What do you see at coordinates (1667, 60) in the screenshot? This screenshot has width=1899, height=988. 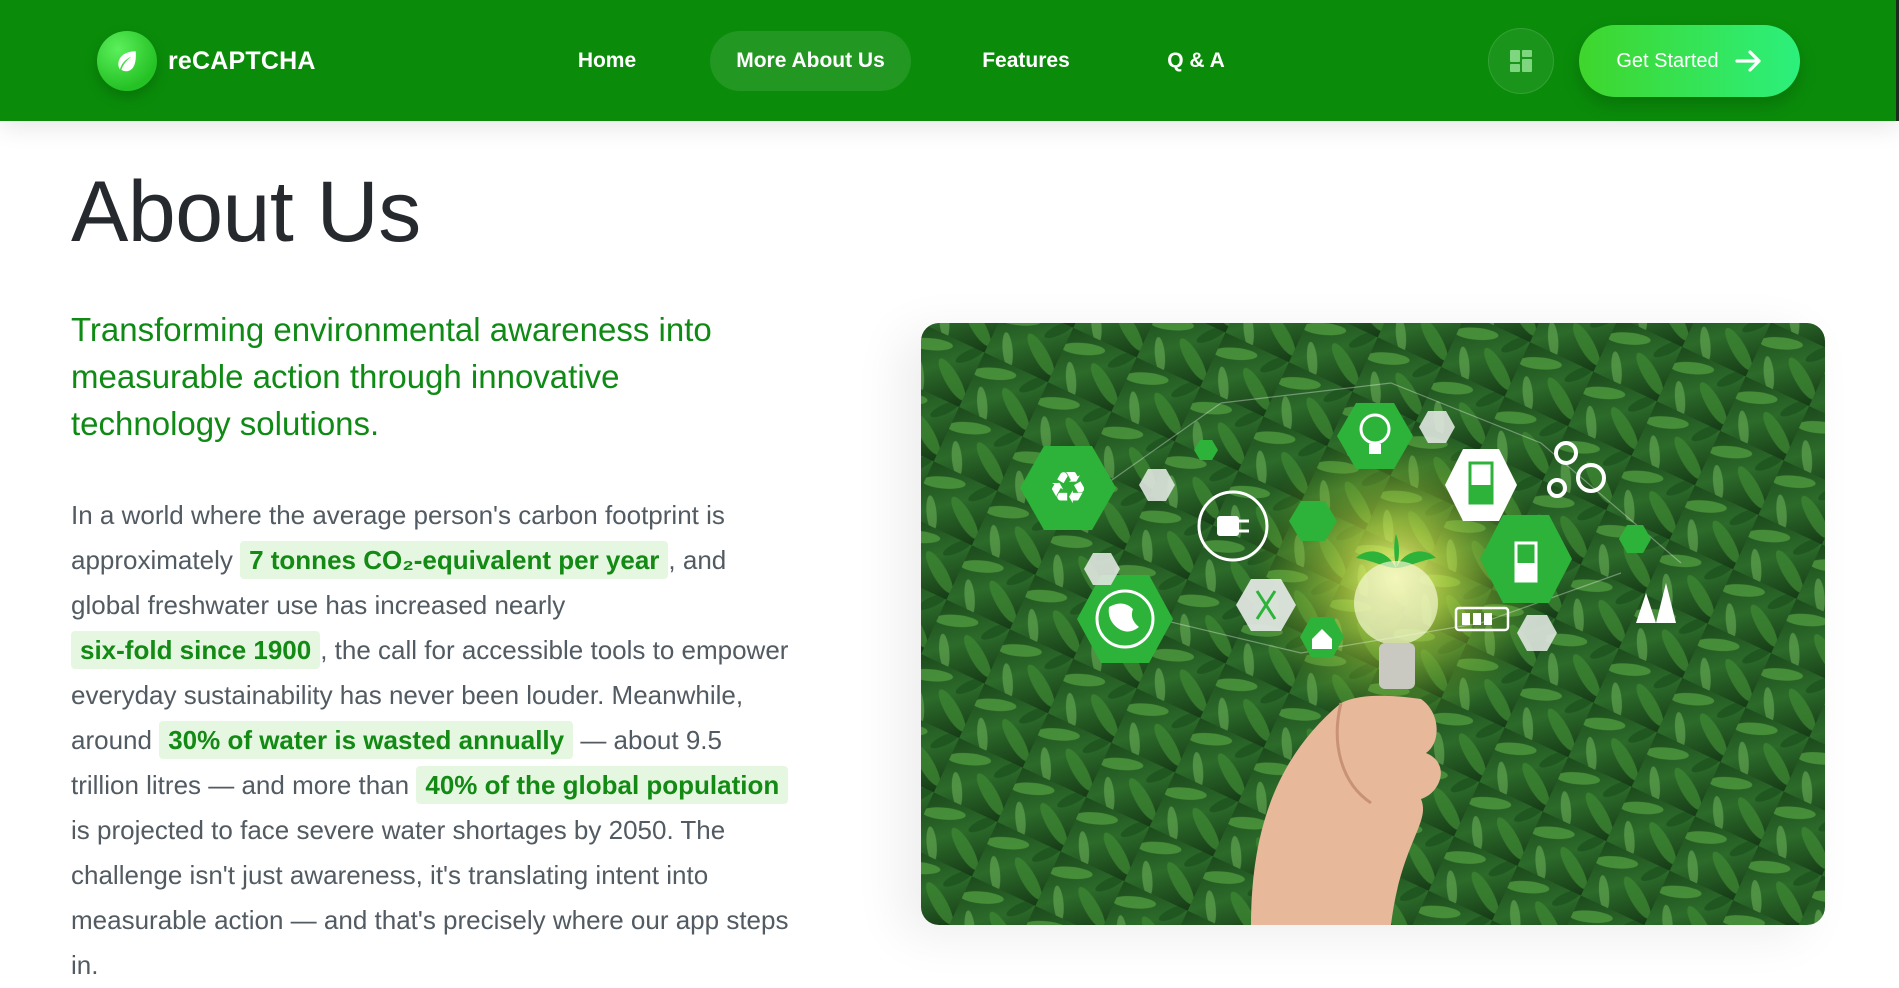 I see `get-started-label: Get Started` at bounding box center [1667, 60].